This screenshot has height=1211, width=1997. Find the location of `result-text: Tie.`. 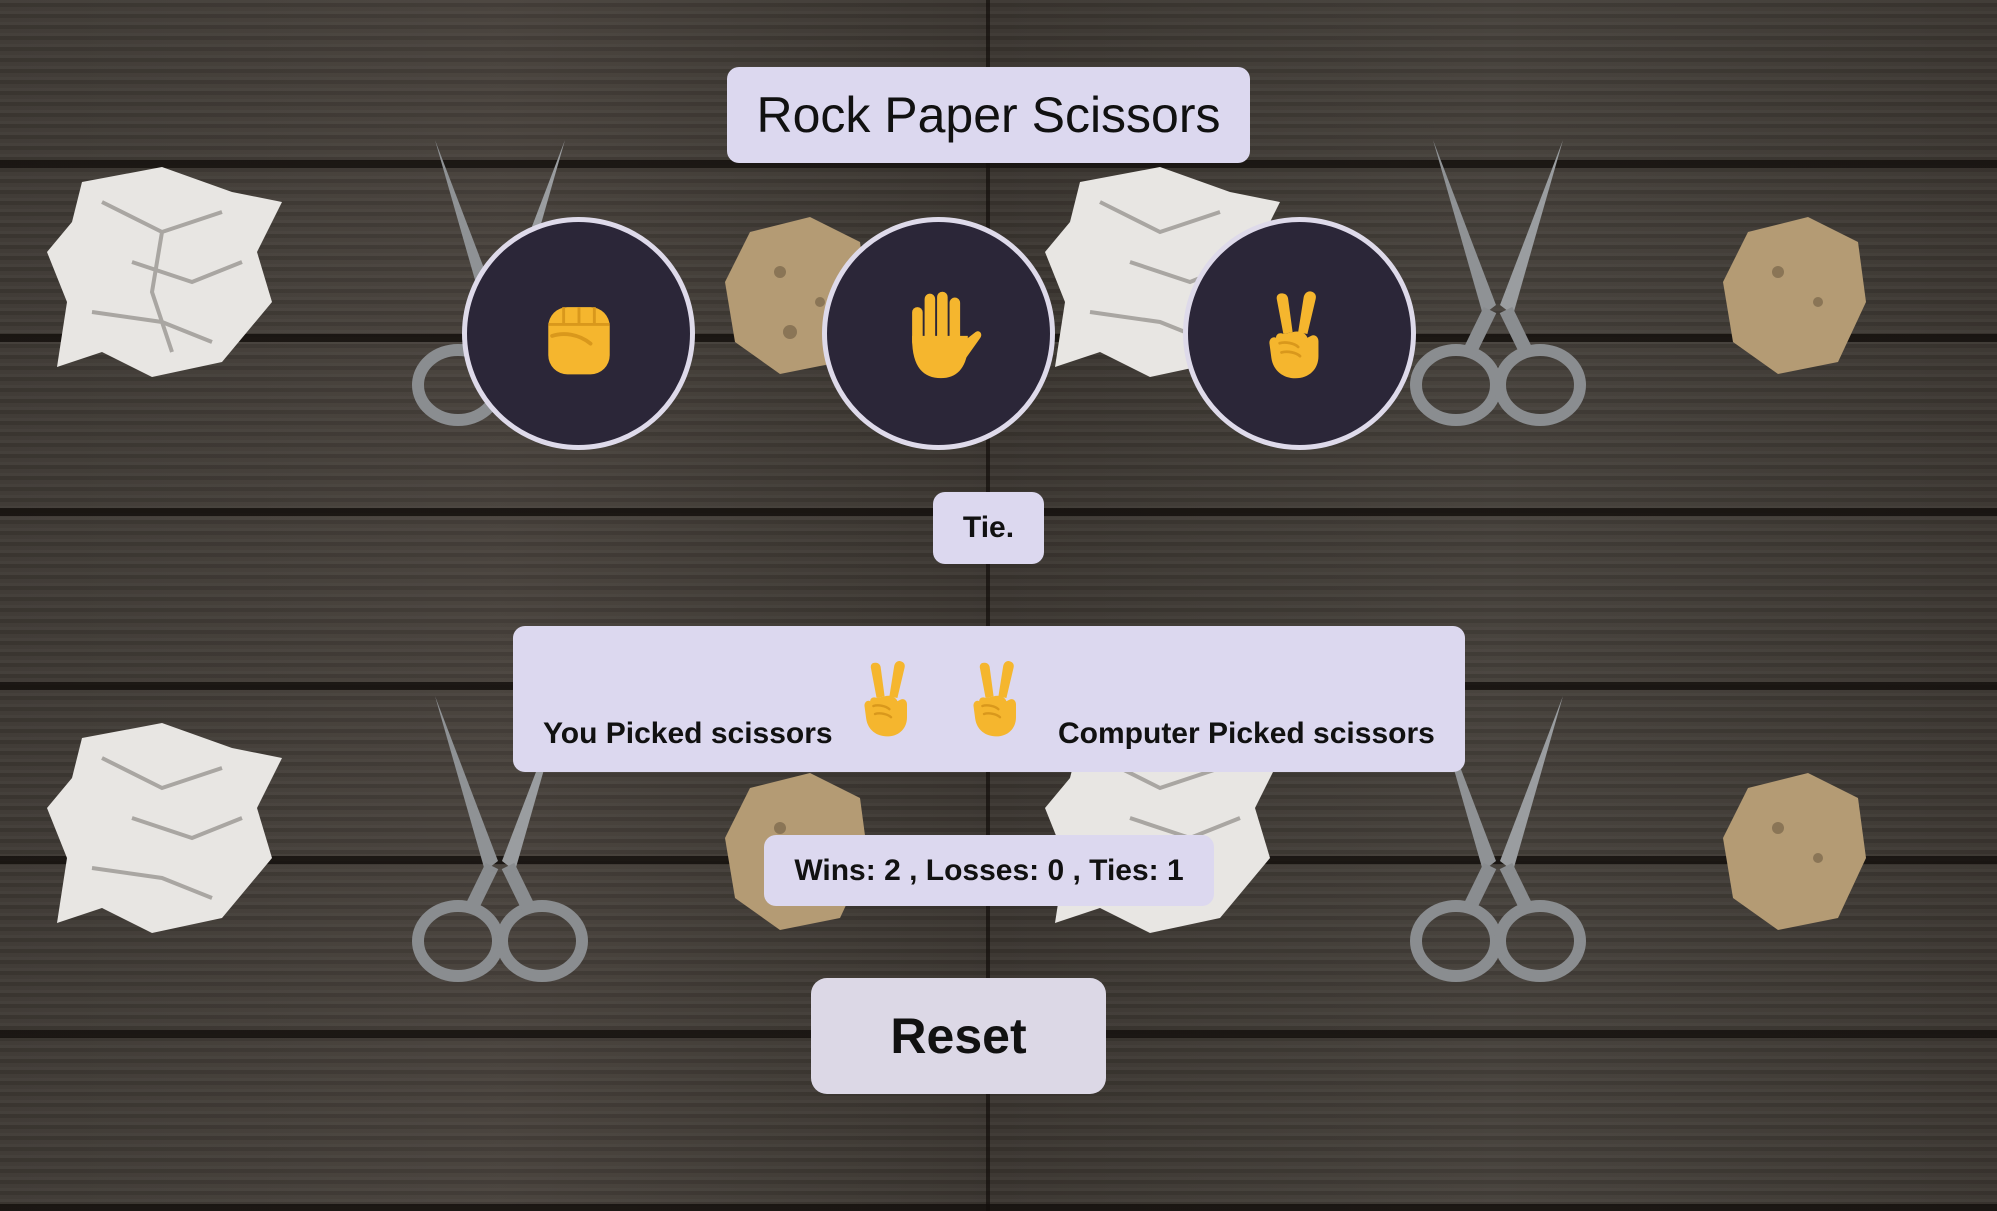

result-text: Tie. is located at coordinates (988, 527).